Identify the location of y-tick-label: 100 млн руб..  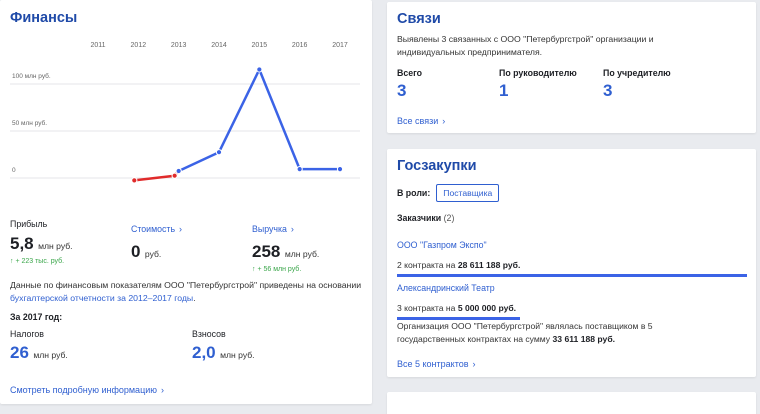
(31, 76).